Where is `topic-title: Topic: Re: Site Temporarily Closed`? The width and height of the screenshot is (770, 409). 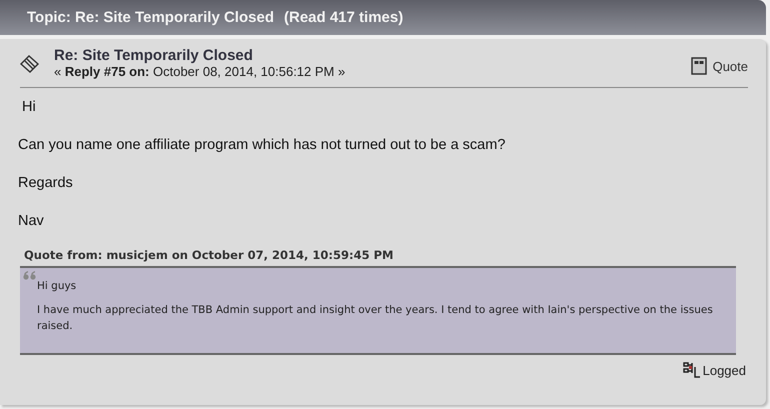 topic-title: Topic: Re: Site Temporarily Closed is located at coordinates (150, 17).